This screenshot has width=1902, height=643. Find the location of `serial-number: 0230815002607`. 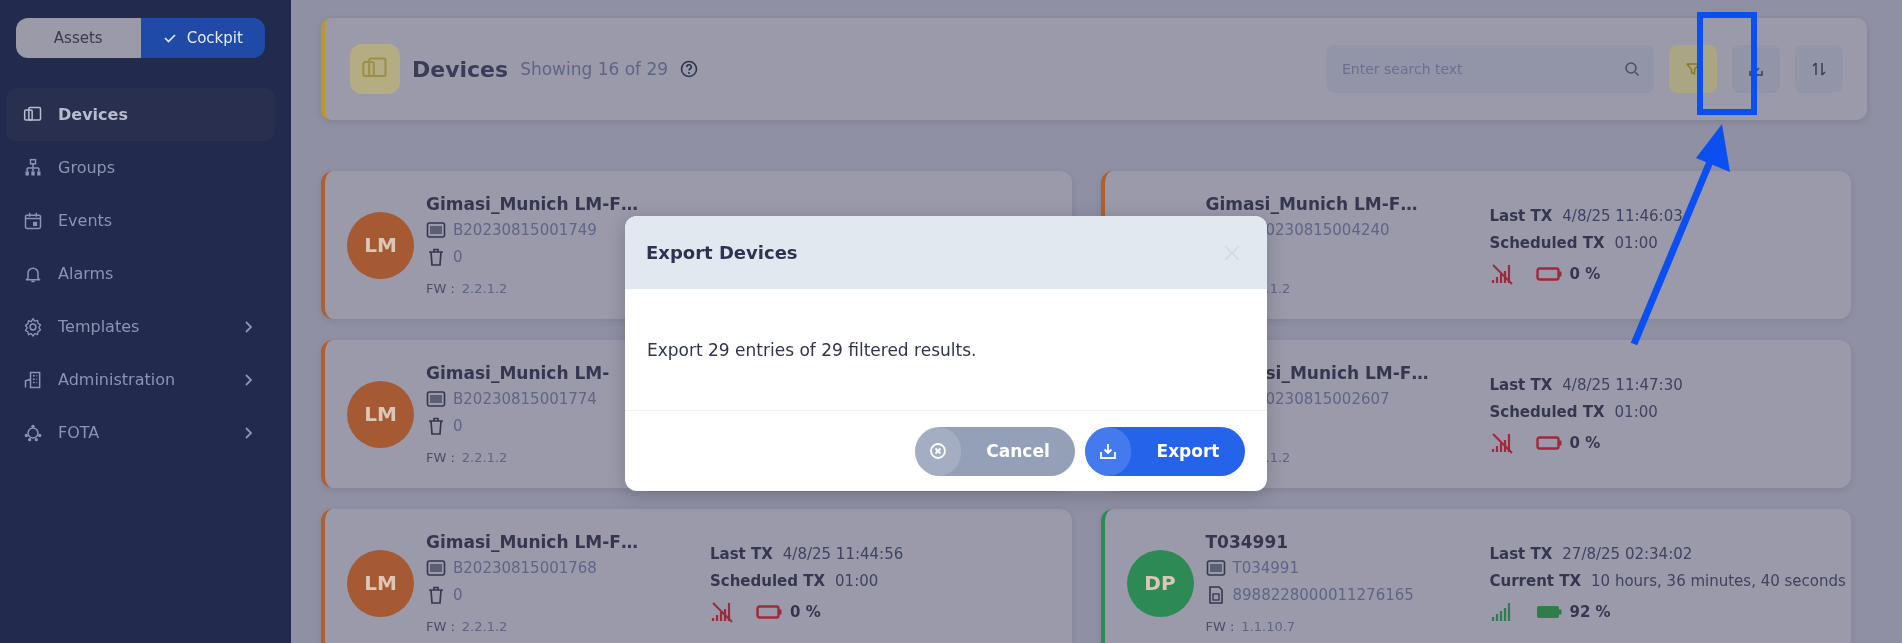

serial-number: 0230815002607 is located at coordinates (1327, 399).